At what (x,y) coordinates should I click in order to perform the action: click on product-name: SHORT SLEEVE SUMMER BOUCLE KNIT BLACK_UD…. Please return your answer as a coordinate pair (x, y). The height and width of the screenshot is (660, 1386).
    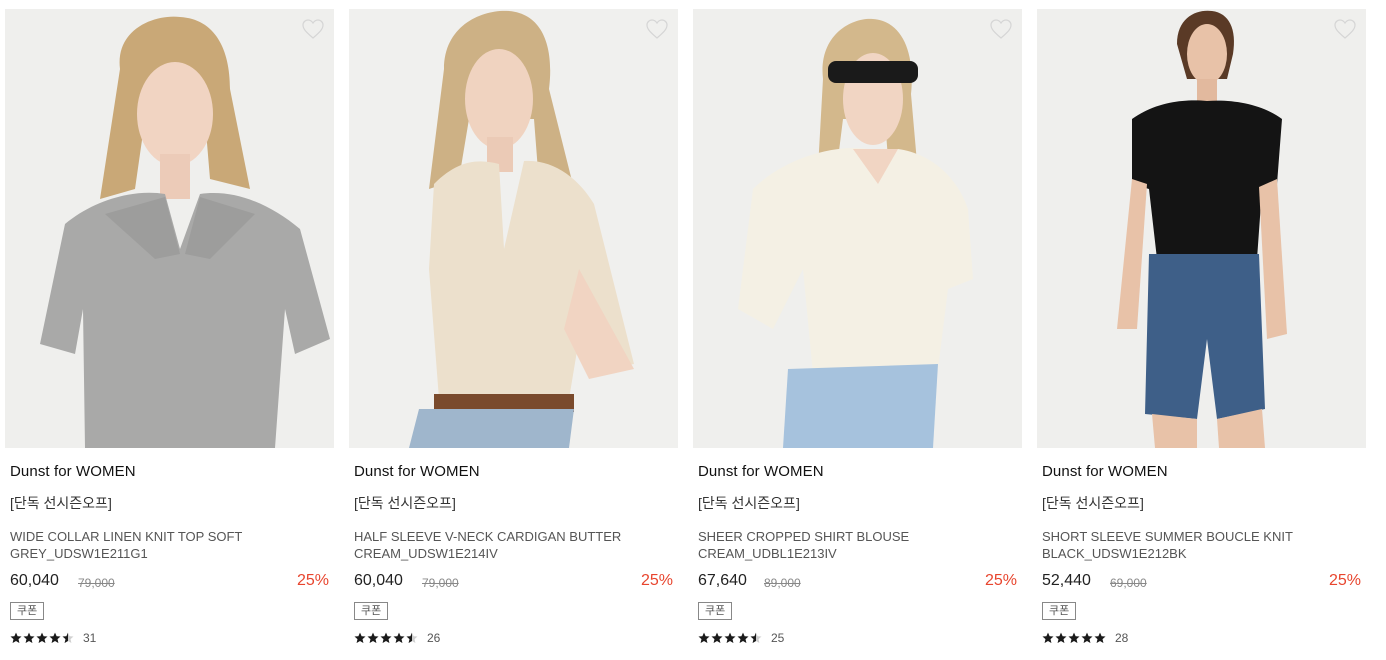
    Looking at the image, I should click on (1192, 545).